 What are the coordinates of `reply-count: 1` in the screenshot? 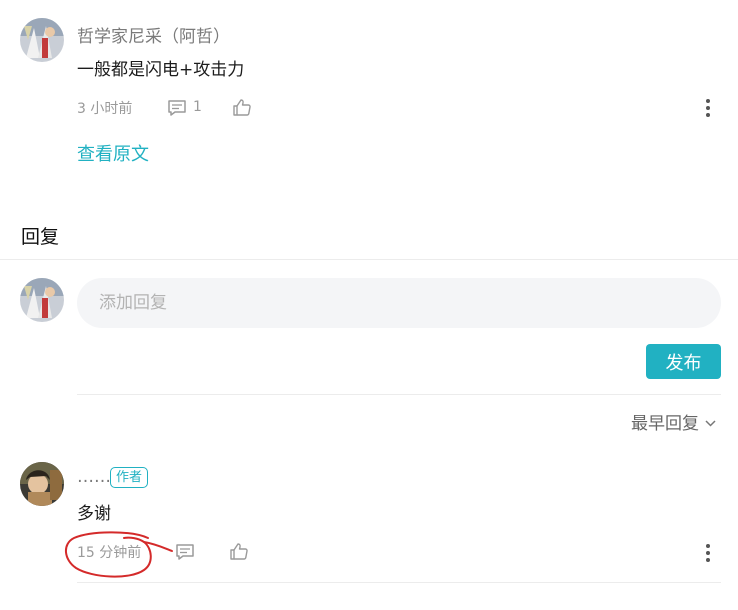 It's located at (197, 107).